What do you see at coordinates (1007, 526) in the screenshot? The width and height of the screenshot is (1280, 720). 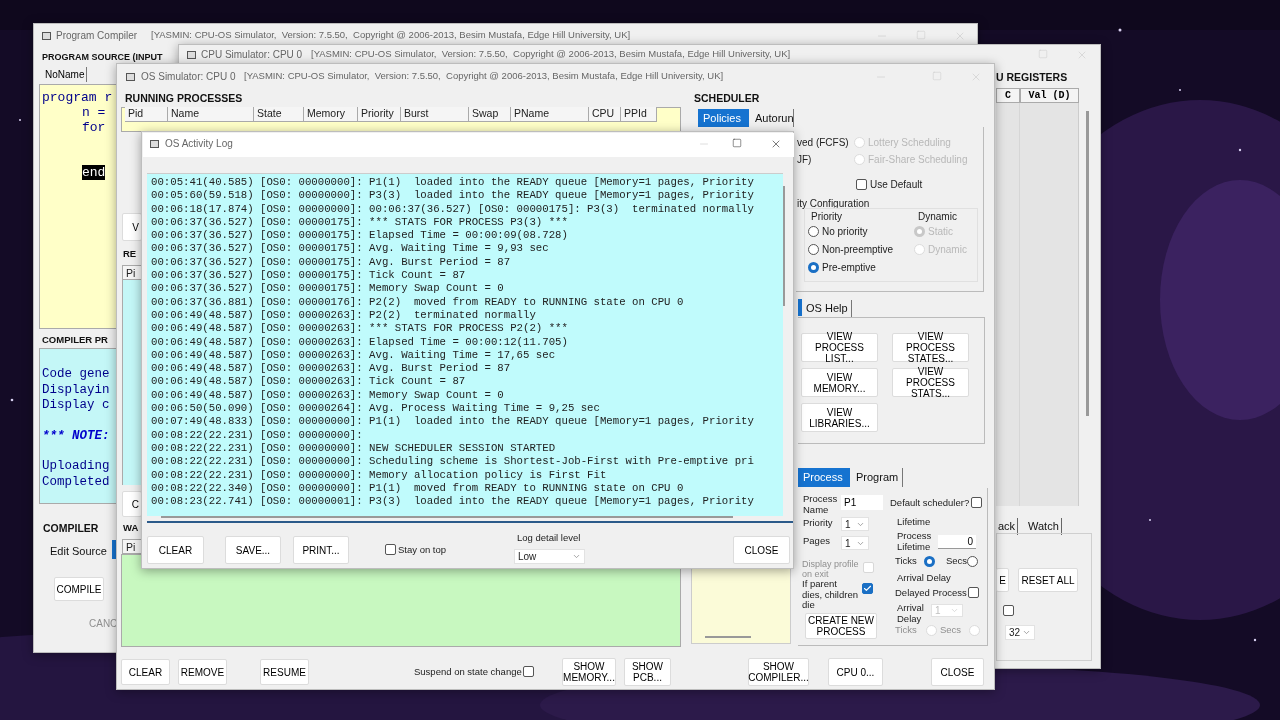 I see `tab: ack` at bounding box center [1007, 526].